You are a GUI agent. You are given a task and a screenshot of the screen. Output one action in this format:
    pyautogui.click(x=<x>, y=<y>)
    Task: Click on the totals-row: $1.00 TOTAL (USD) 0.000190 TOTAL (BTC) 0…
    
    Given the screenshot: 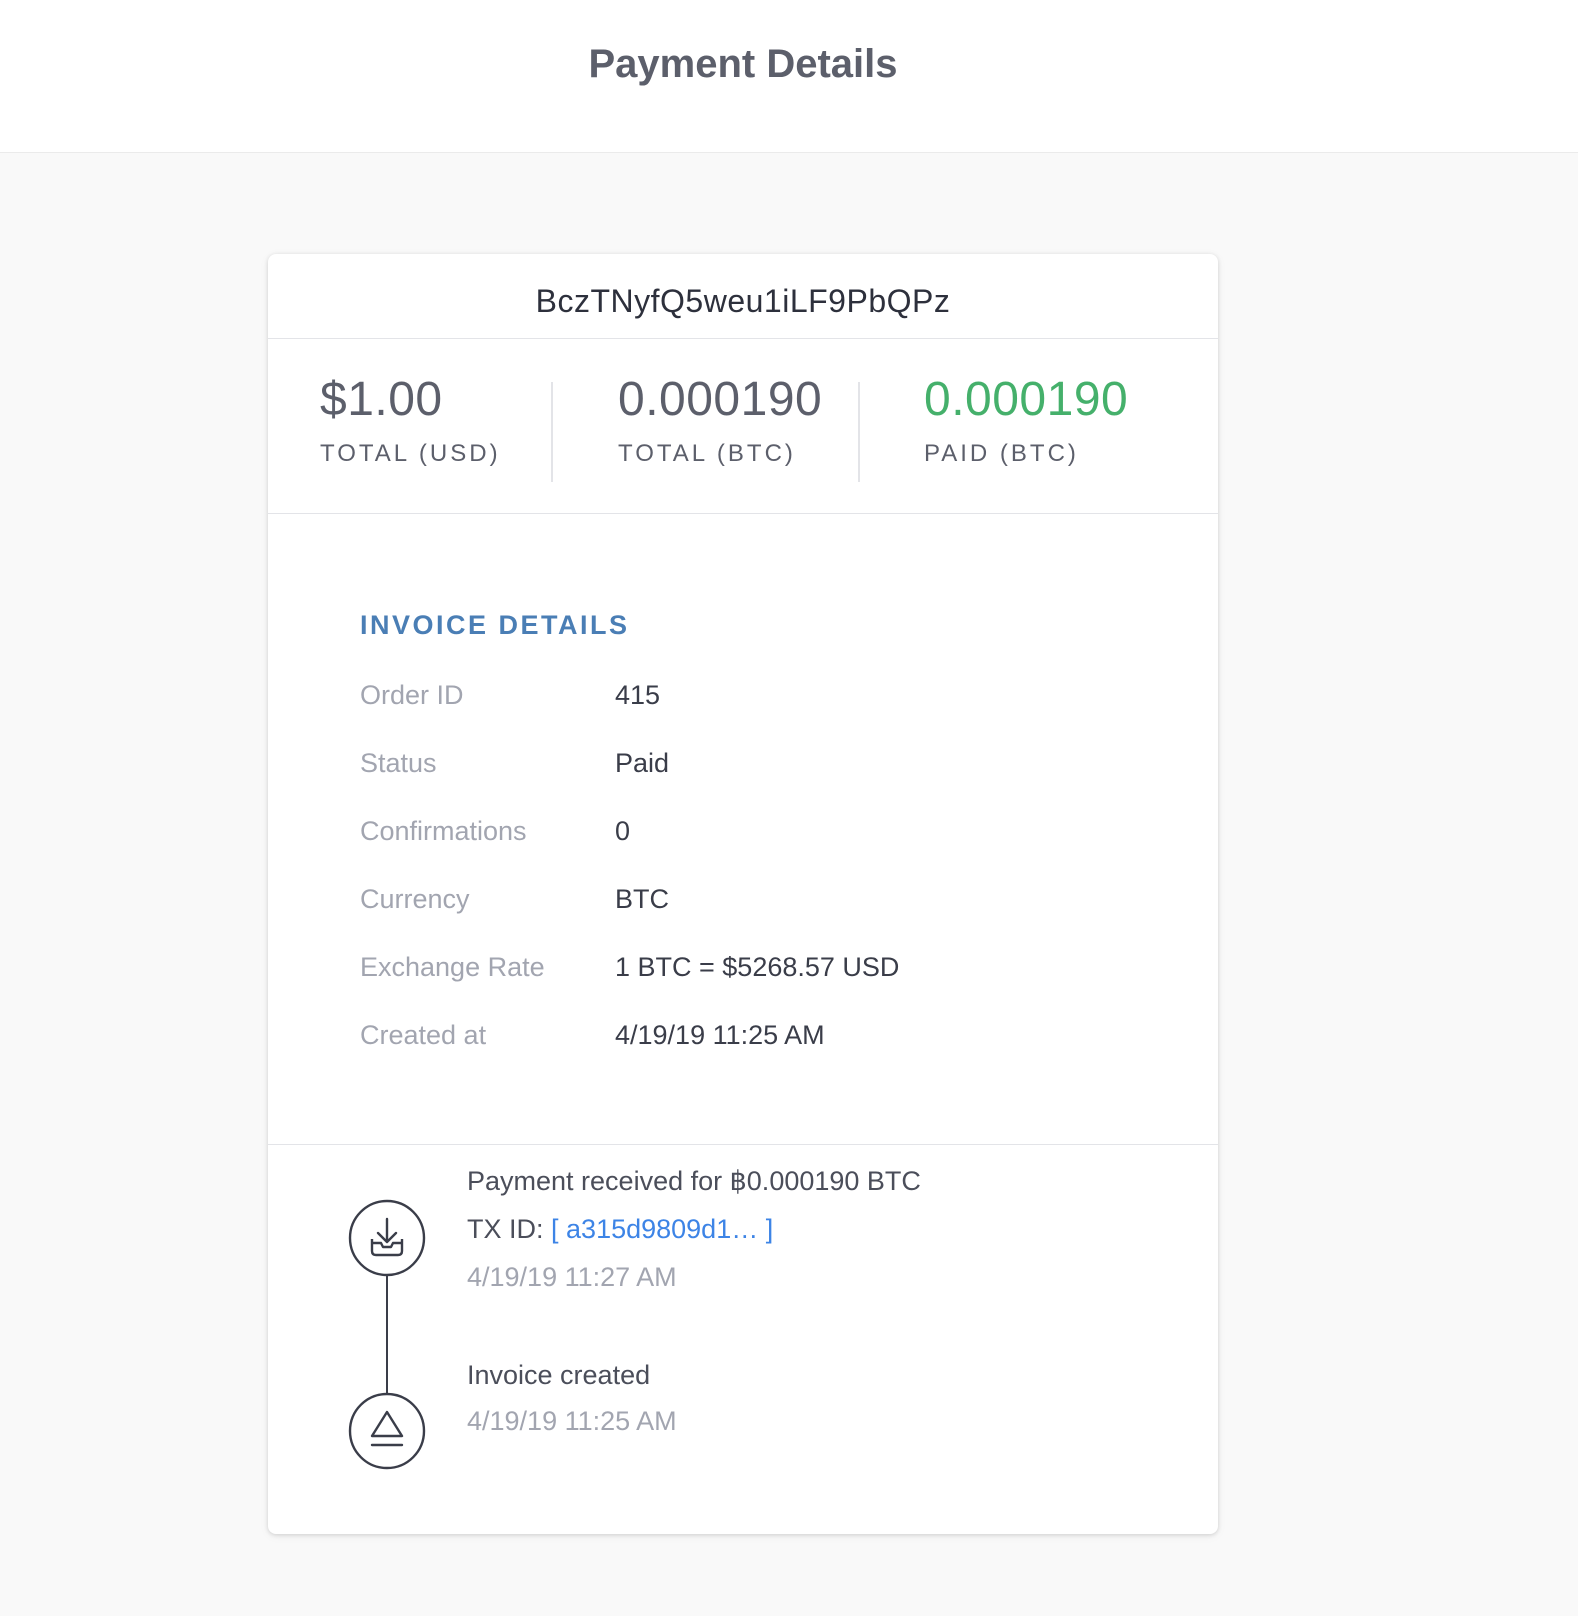 What is the action you would take?
    pyautogui.click(x=743, y=424)
    